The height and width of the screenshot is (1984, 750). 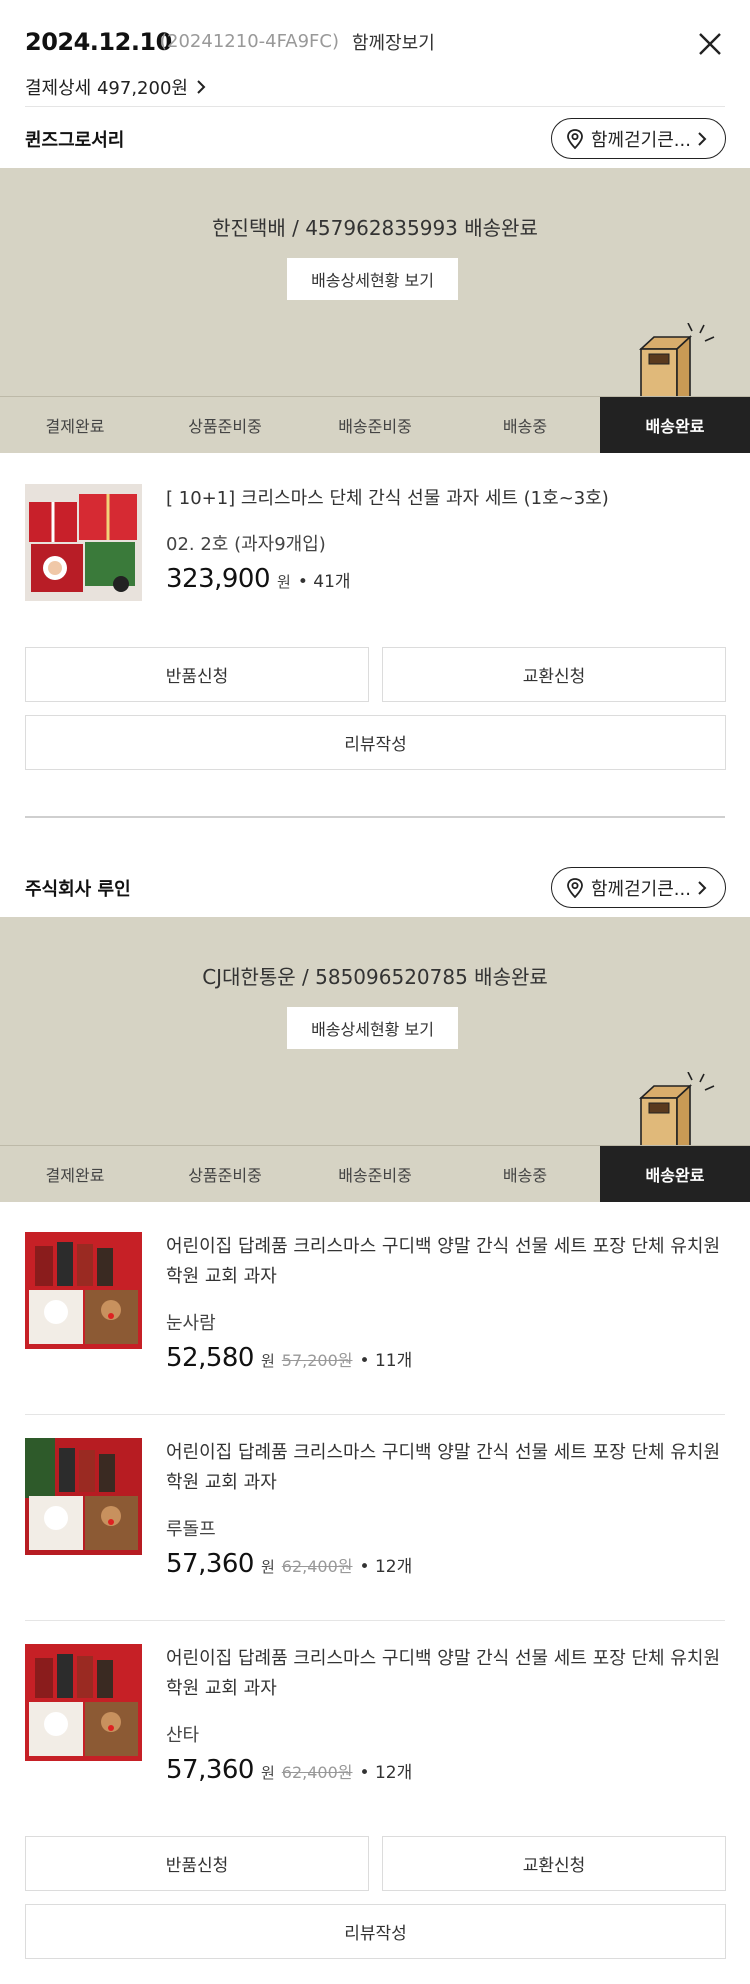 I want to click on close-icon, so click(x=710, y=44).